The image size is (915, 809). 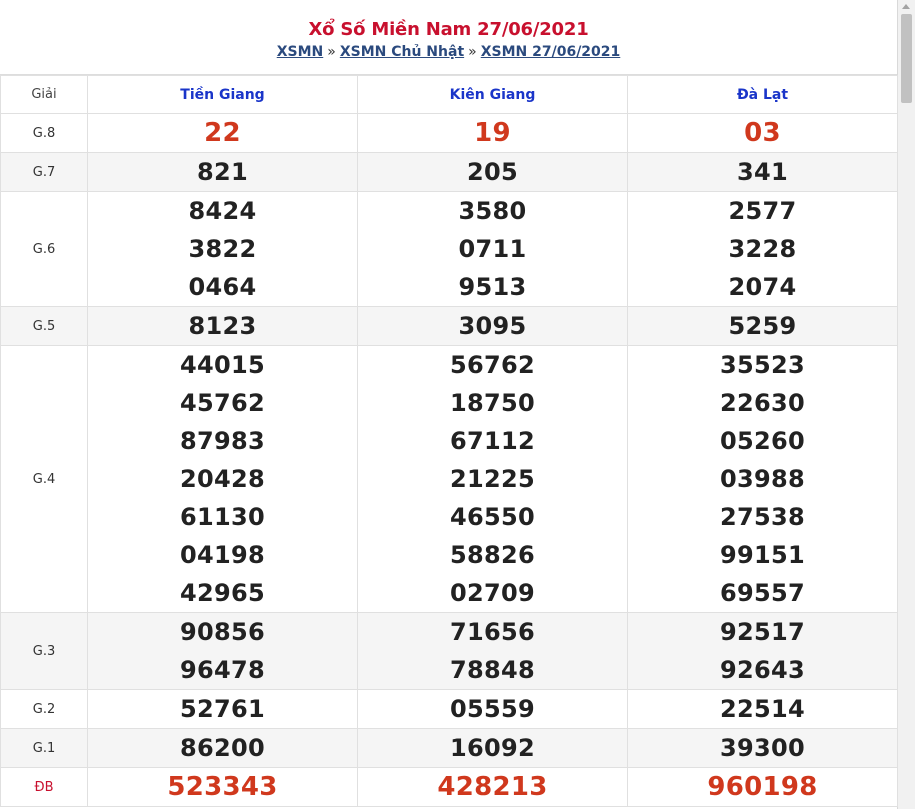 I want to click on result-number: 0711, so click(x=492, y=249).